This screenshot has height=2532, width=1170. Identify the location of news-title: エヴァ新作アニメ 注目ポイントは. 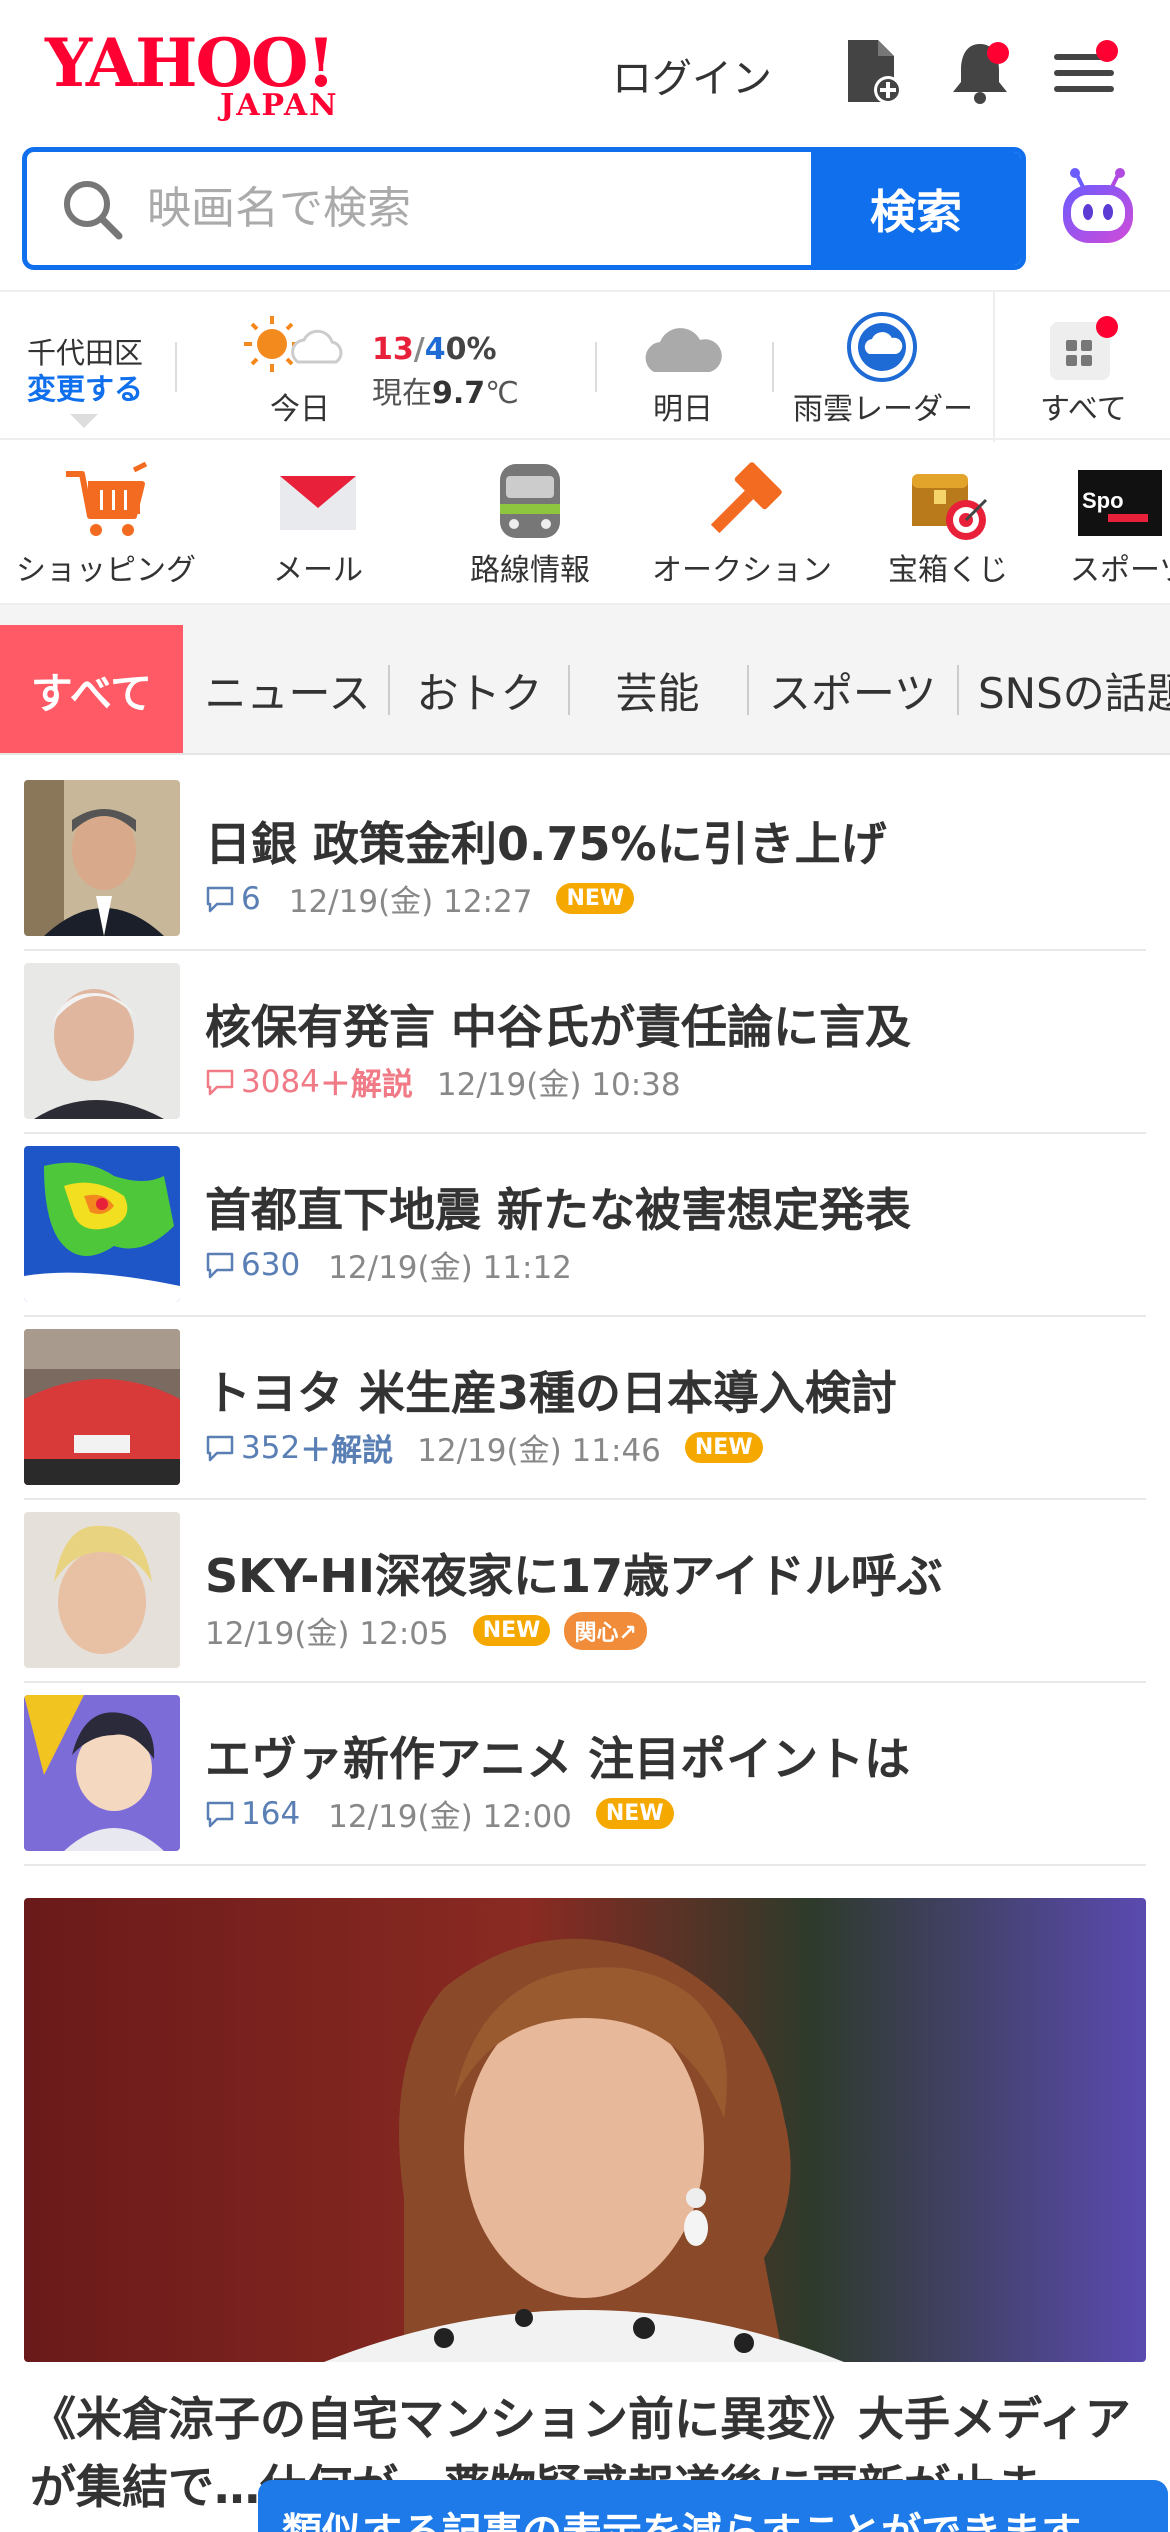
(557, 1756).